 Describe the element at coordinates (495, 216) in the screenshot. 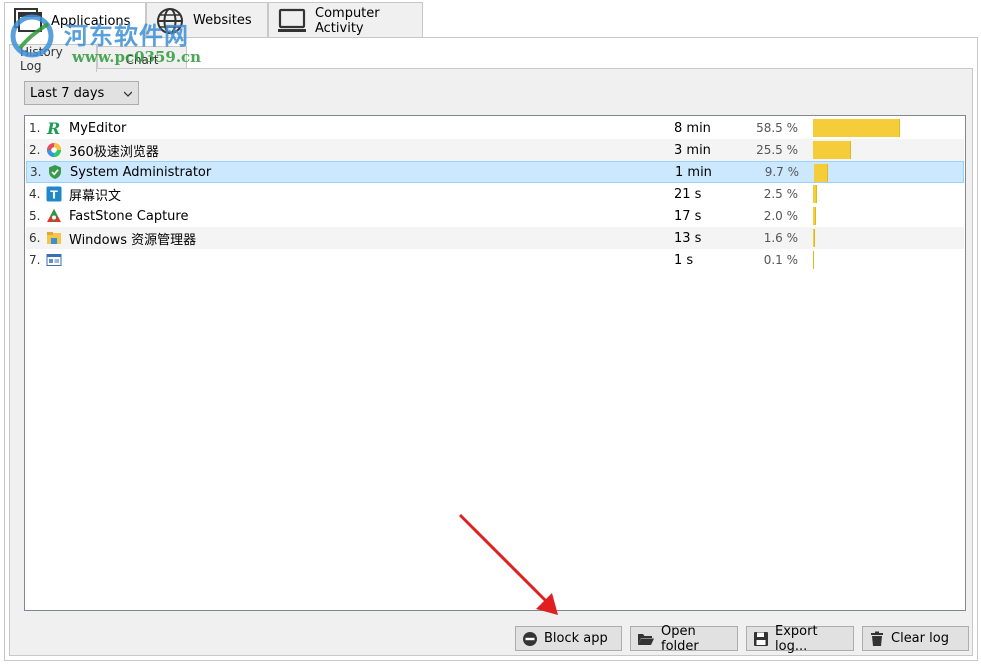

I see `list-item: 5. FastStone Capture 17 s 2.0 %` at that location.